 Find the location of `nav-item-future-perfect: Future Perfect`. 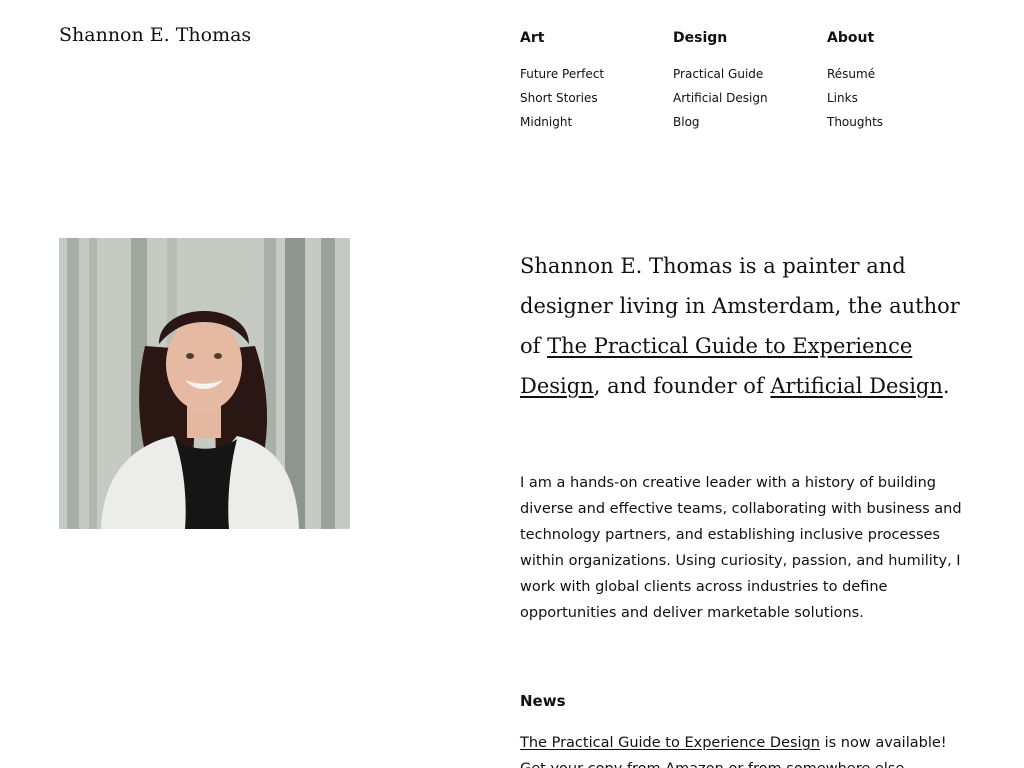

nav-item-future-perfect: Future Perfect is located at coordinates (595, 74).